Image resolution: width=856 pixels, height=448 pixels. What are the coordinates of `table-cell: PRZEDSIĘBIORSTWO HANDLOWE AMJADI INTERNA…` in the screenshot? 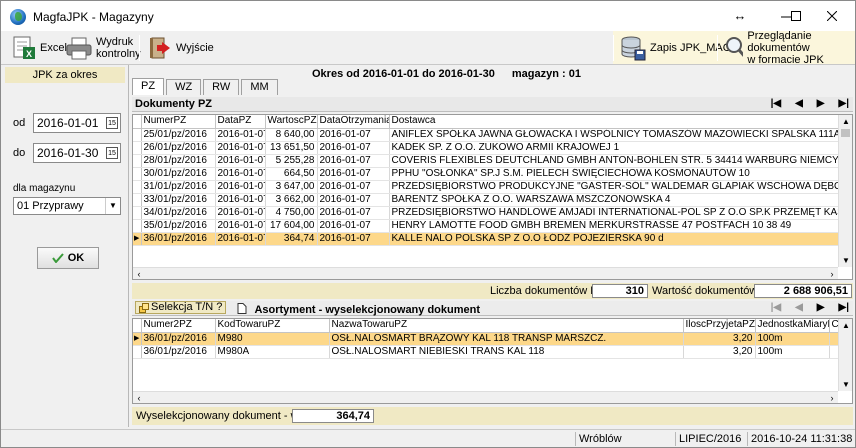 It's located at (615, 213).